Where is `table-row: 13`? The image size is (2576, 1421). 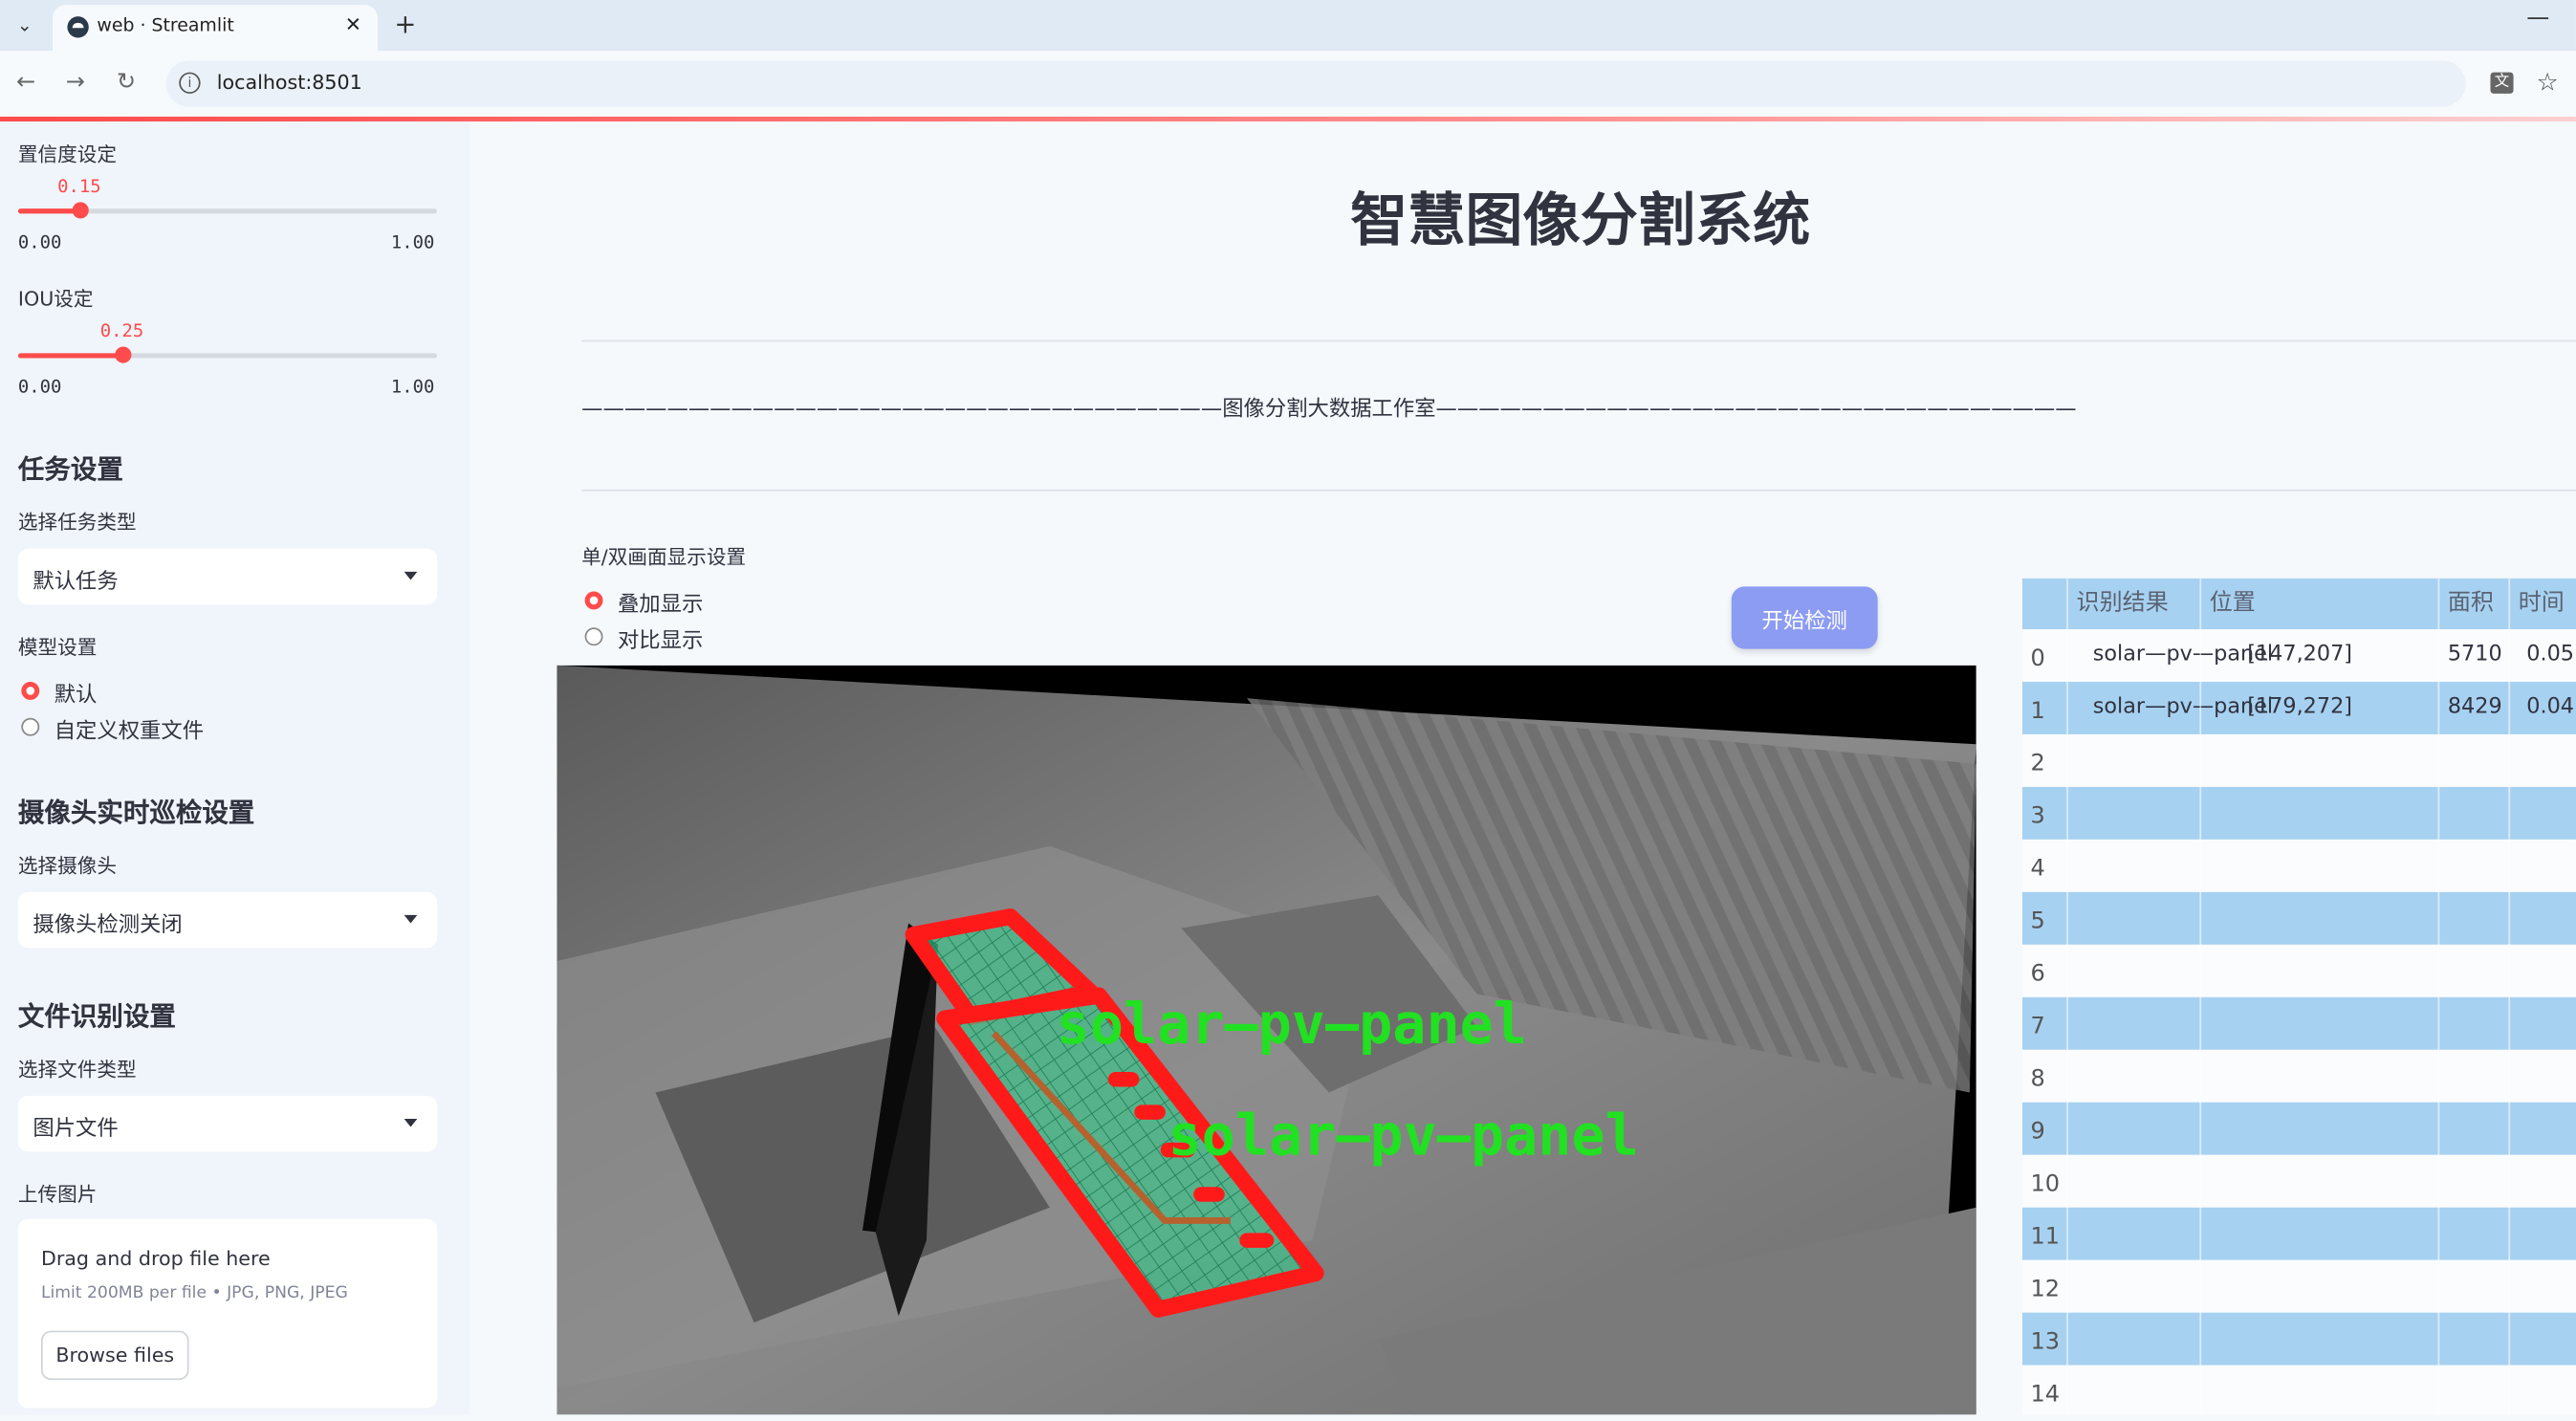
table-row: 13 is located at coordinates (2298, 1339).